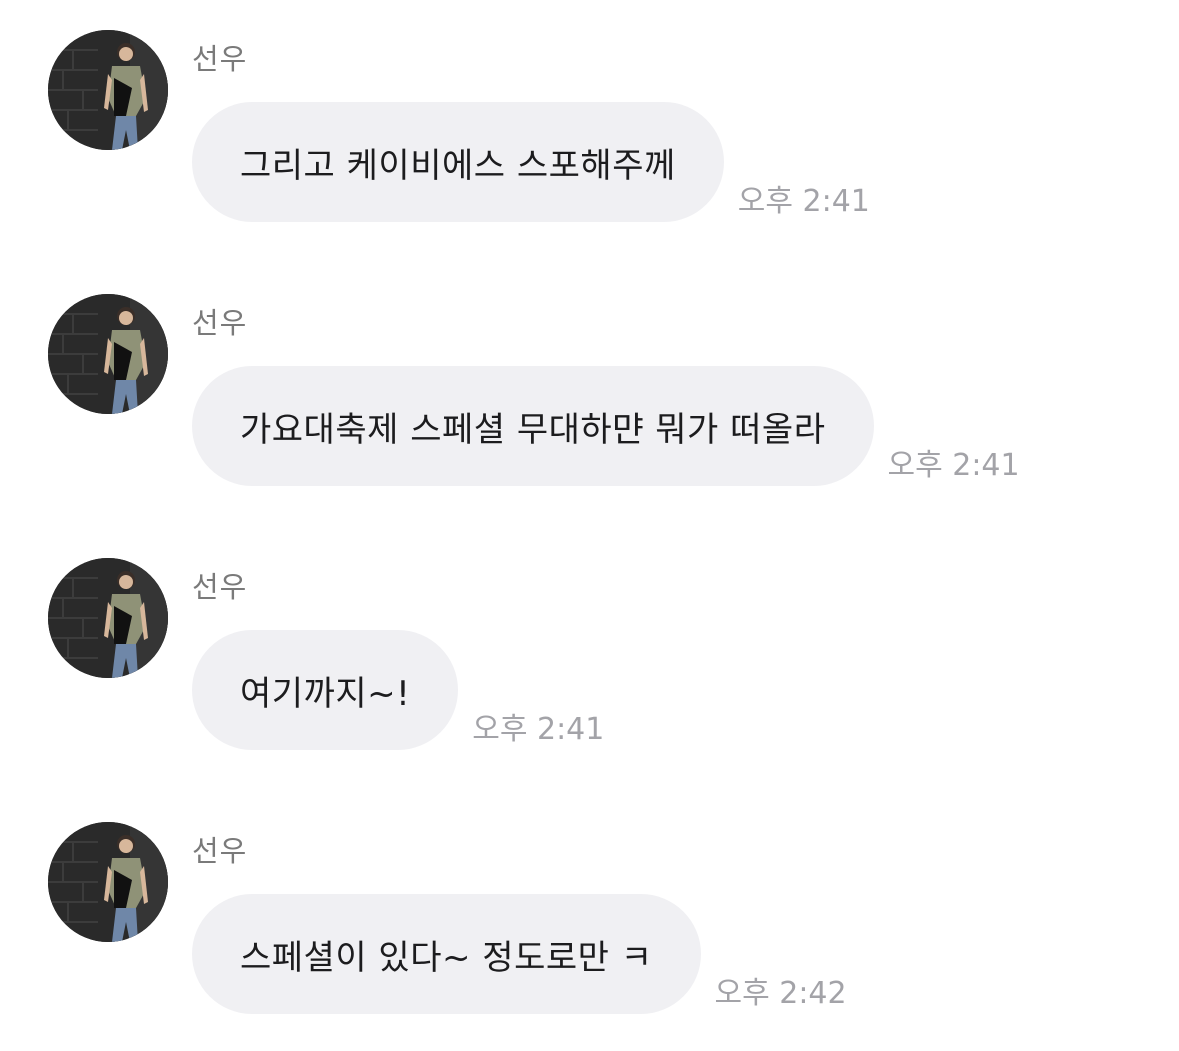 This screenshot has width=1179, height=1051. I want to click on message-timestamp: 오후 2:42, so click(780, 993).